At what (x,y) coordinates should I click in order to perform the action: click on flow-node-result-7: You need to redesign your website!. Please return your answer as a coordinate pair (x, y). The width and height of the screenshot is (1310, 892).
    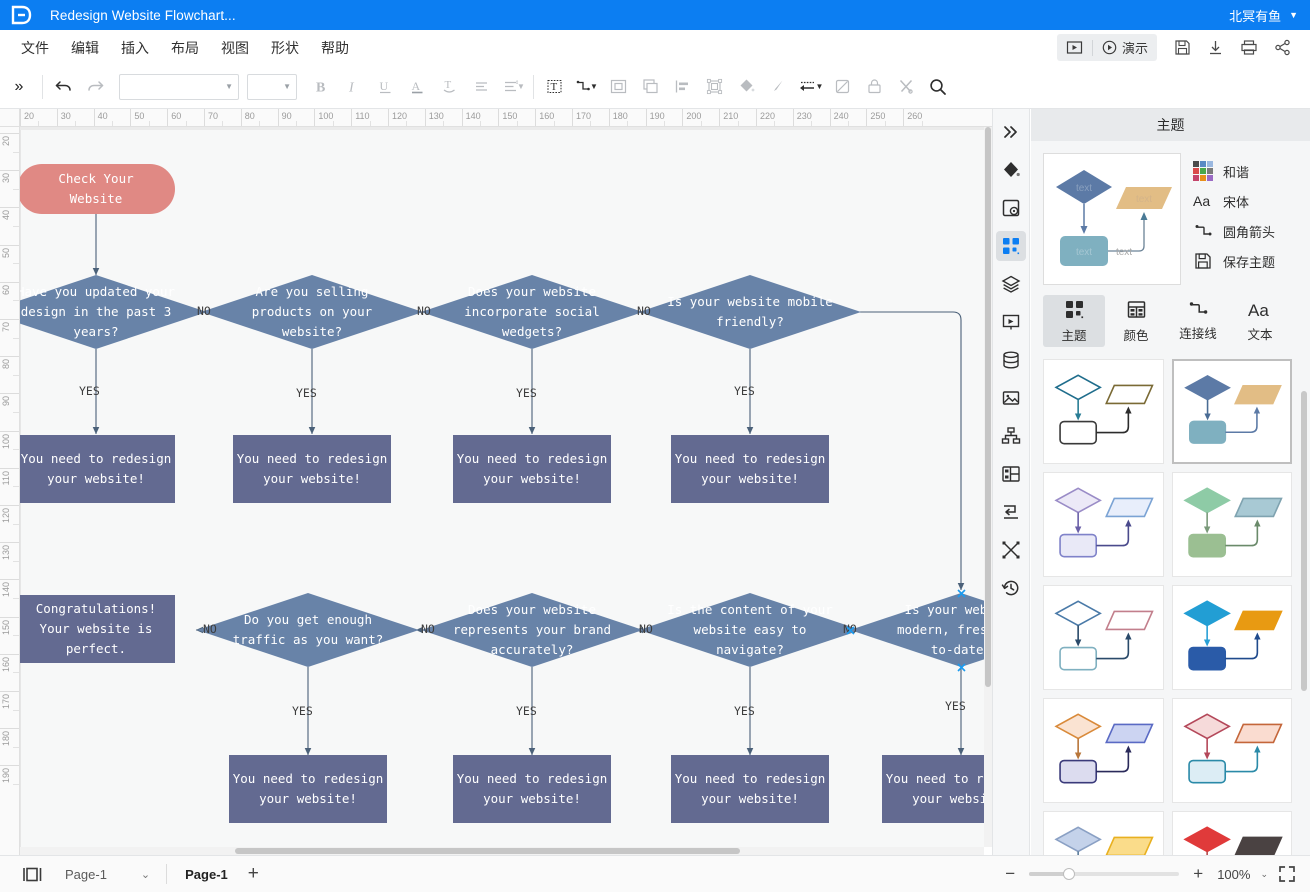
    Looking at the image, I should click on (750, 789).